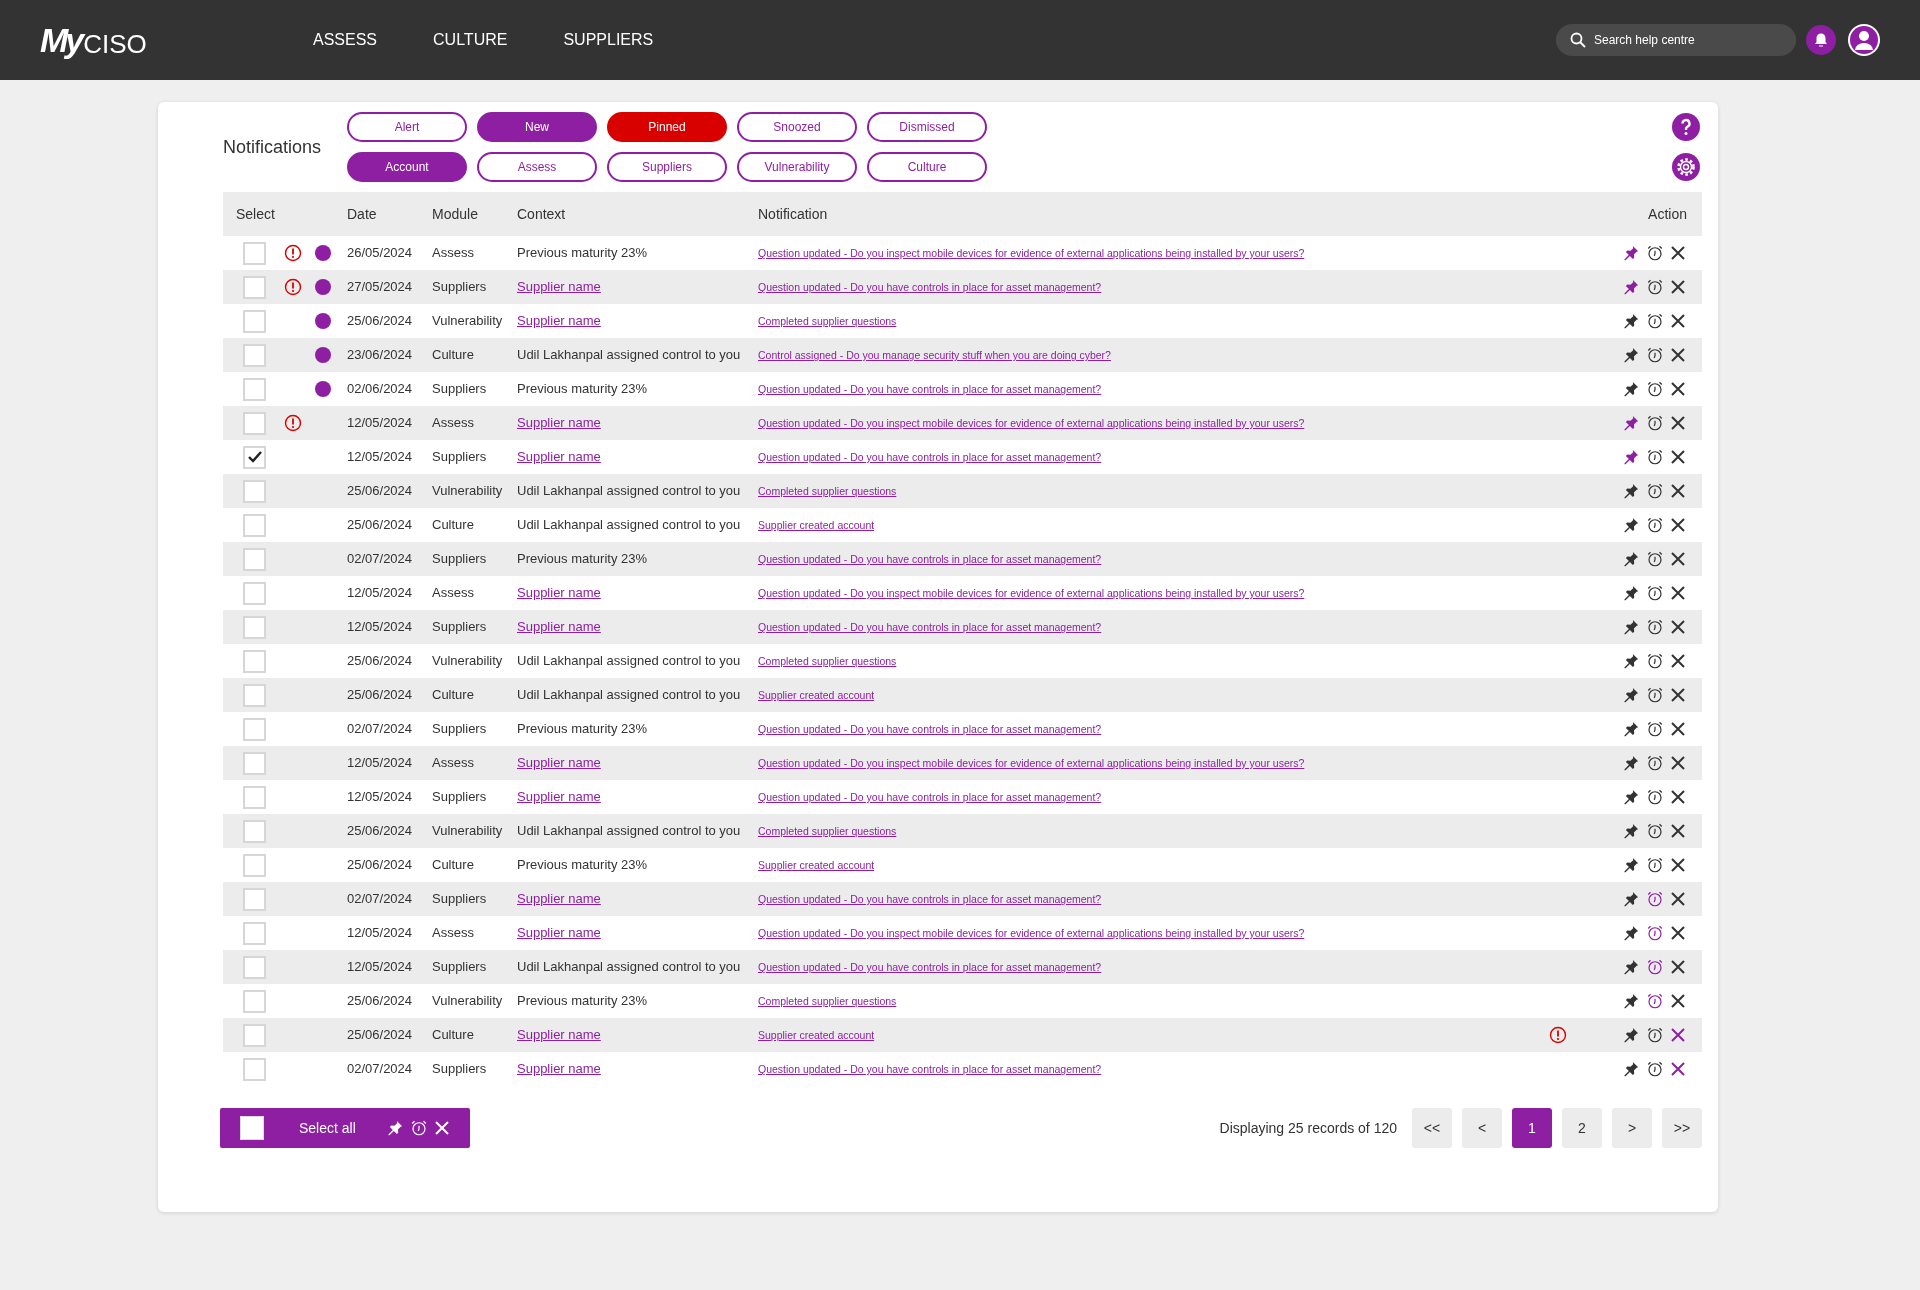  I want to click on select-all-checkbox, so click(252, 1128).